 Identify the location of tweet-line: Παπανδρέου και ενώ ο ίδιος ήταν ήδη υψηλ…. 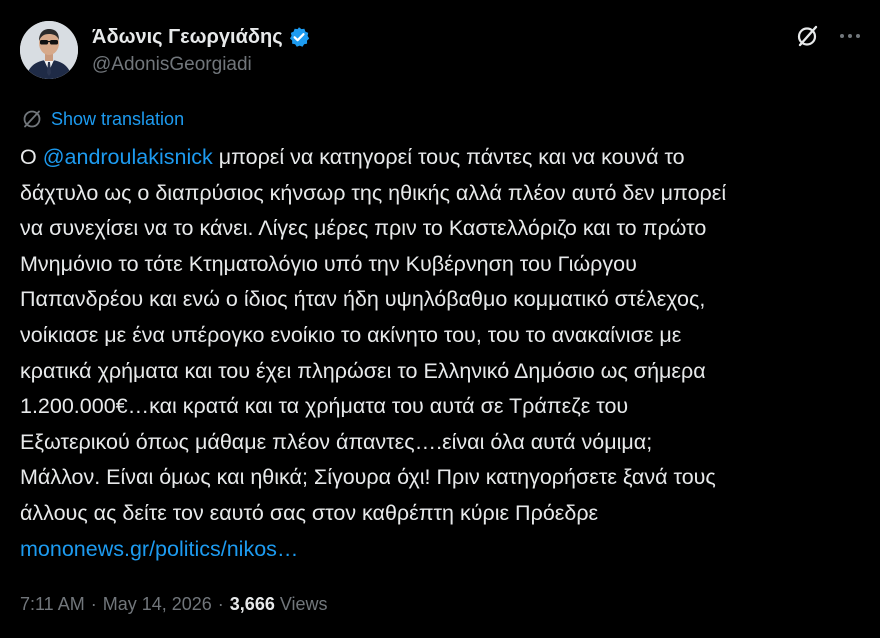
(363, 299).